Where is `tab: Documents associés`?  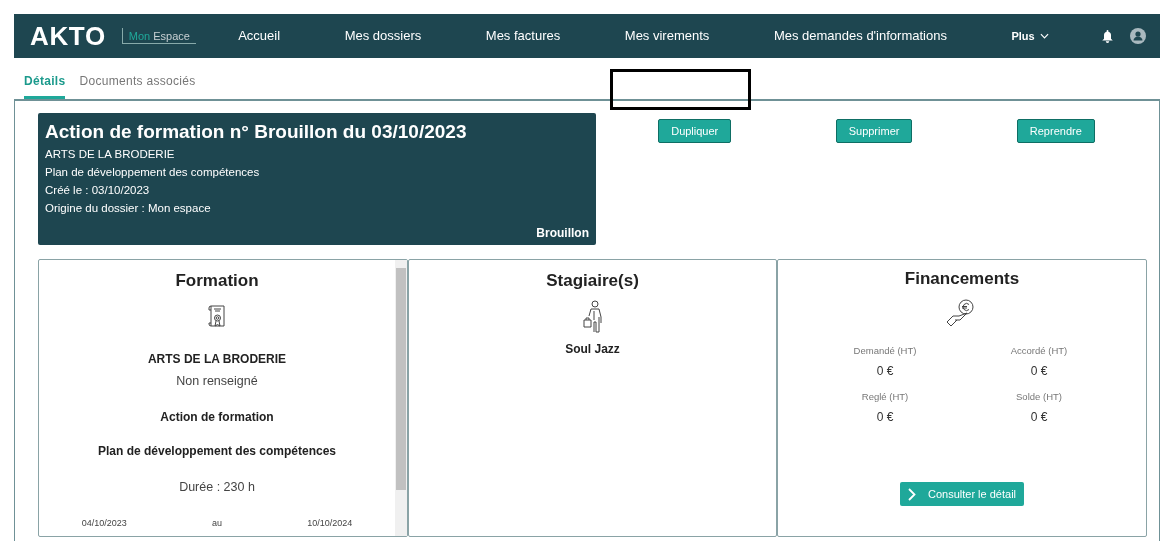 tab: Documents associés is located at coordinates (137, 85).